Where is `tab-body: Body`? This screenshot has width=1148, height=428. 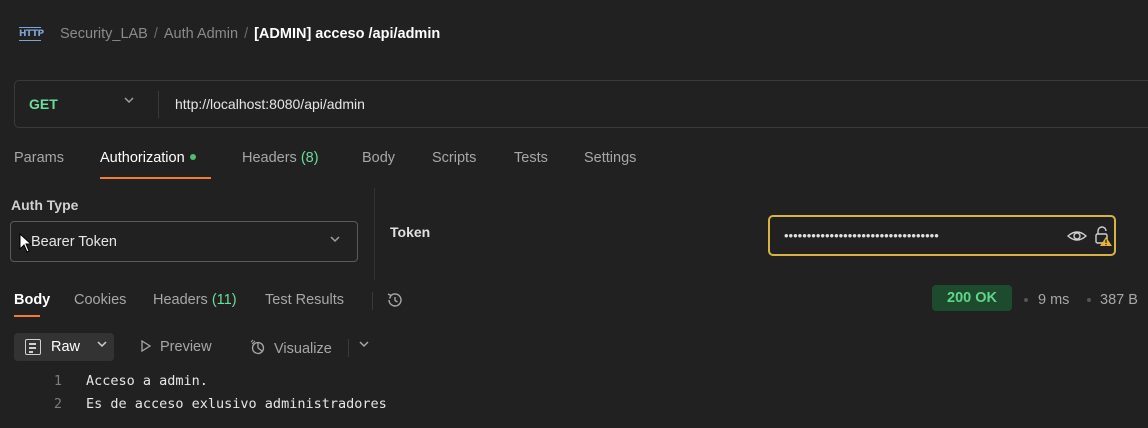
tab-body: Body is located at coordinates (378, 158).